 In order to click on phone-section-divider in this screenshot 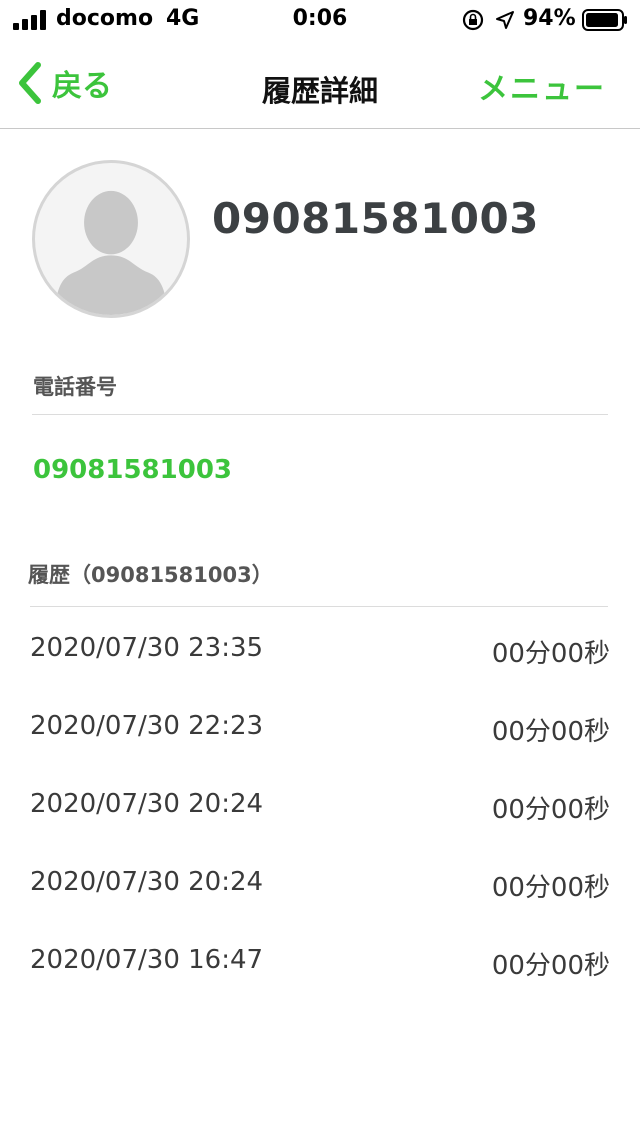, I will do `click(320, 414)`.